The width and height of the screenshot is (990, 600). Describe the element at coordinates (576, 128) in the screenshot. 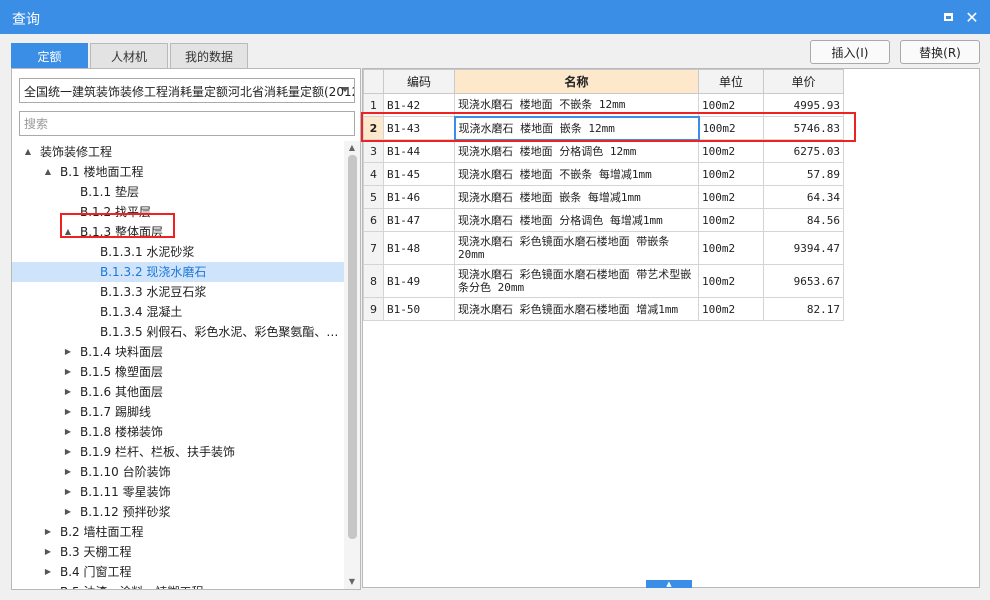

I see `cell-name: 现浇水磨石 楼地面 嵌条 12mm` at that location.